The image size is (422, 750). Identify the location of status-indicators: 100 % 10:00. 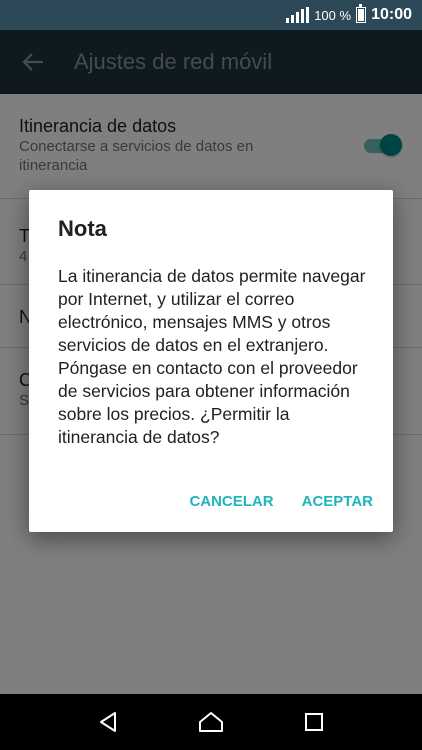
(349, 14).